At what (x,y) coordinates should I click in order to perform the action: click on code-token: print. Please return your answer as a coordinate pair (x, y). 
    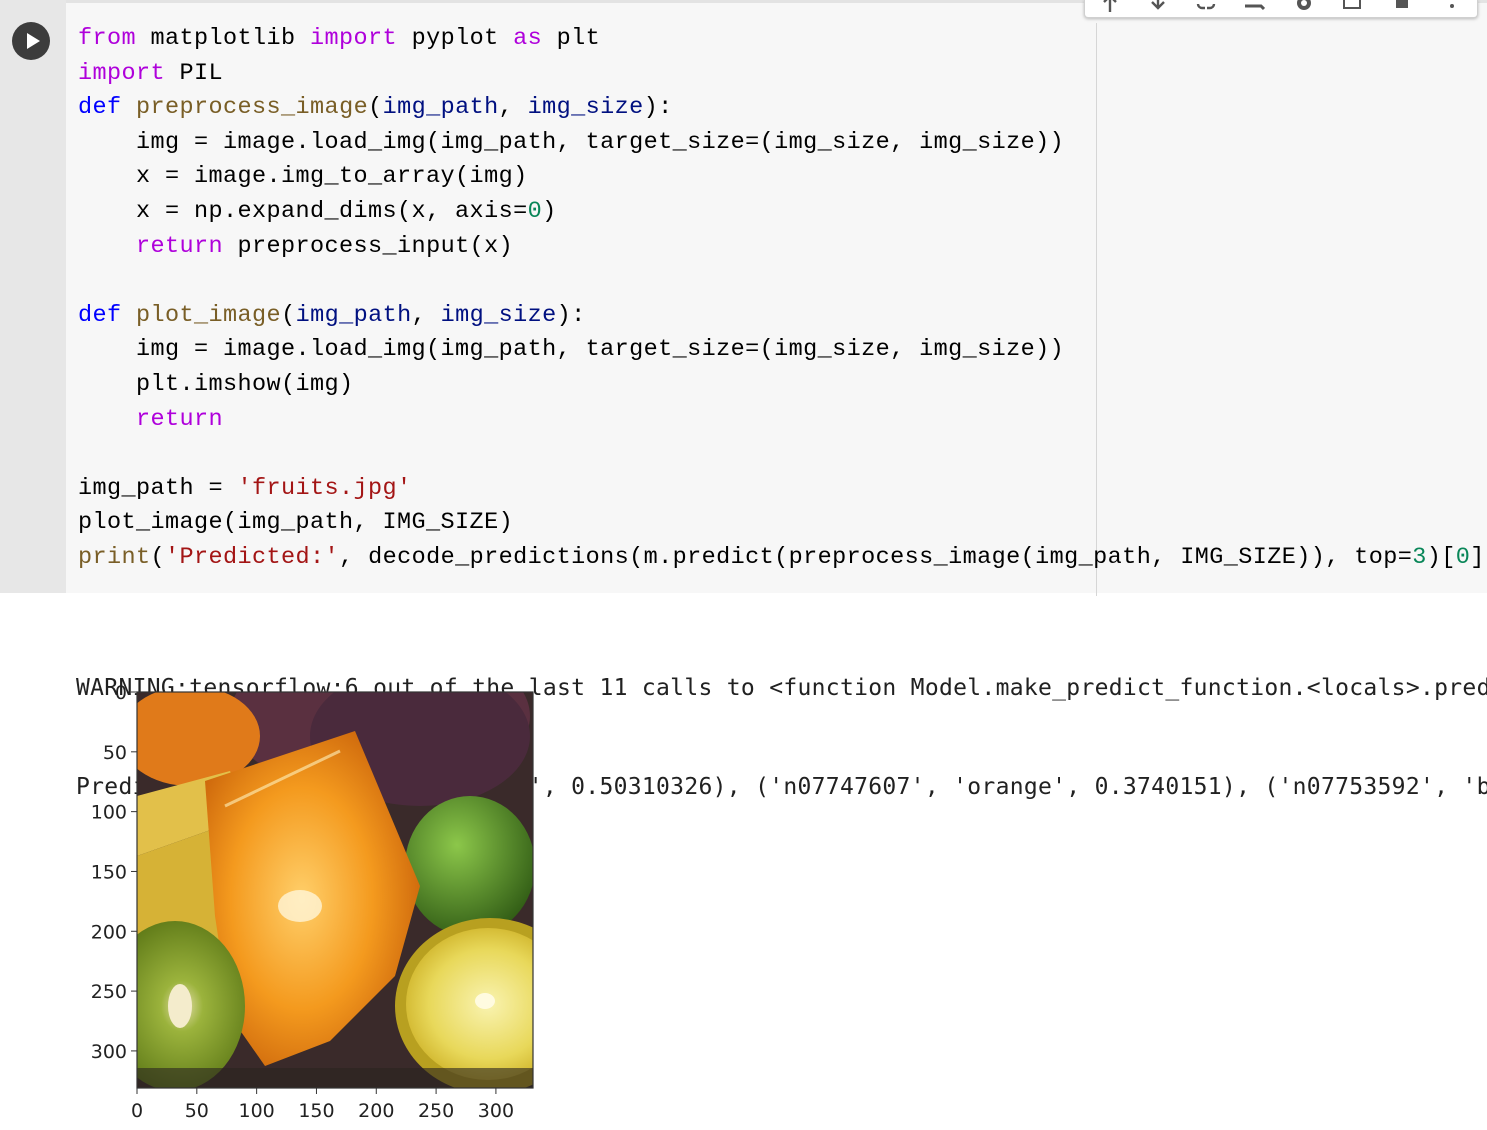
    Looking at the image, I should click on (114, 557).